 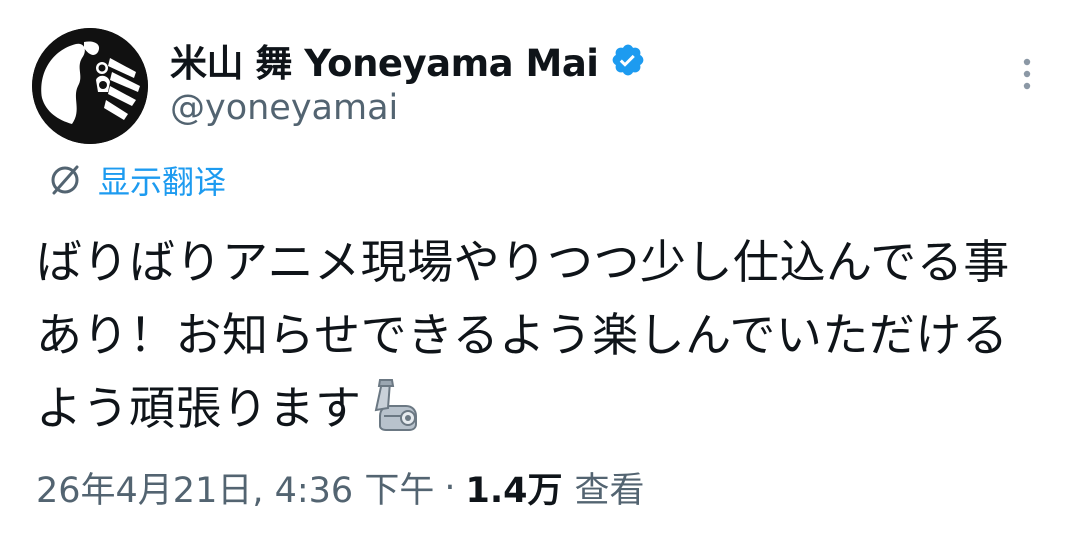 What do you see at coordinates (514, 491) in the screenshot?
I see `views-count: 1.4万` at bounding box center [514, 491].